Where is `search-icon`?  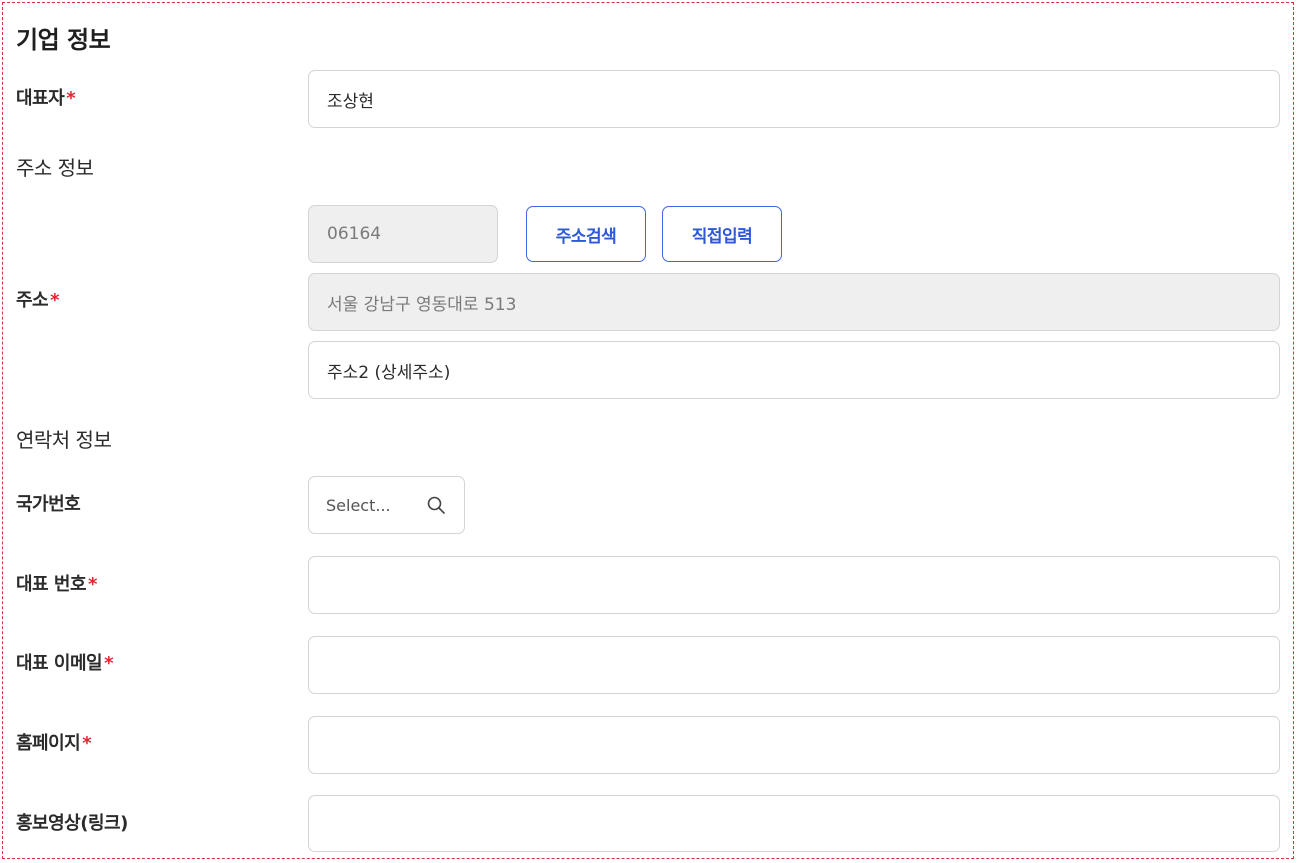 search-icon is located at coordinates (436, 505).